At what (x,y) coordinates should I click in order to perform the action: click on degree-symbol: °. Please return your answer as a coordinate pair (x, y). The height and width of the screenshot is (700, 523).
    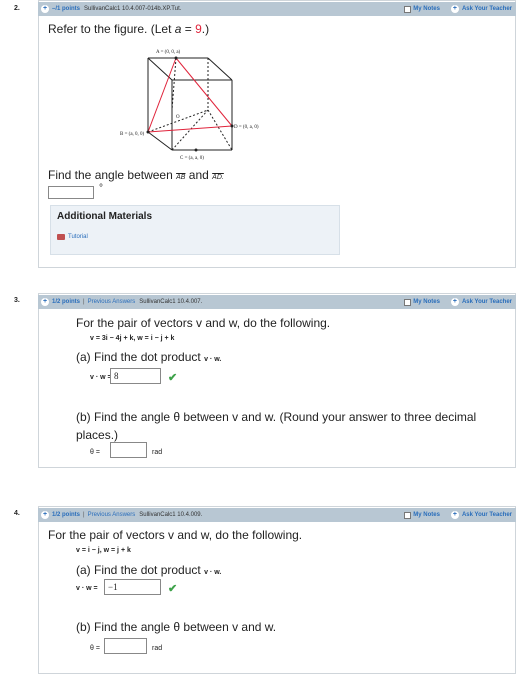
    Looking at the image, I should click on (101, 188).